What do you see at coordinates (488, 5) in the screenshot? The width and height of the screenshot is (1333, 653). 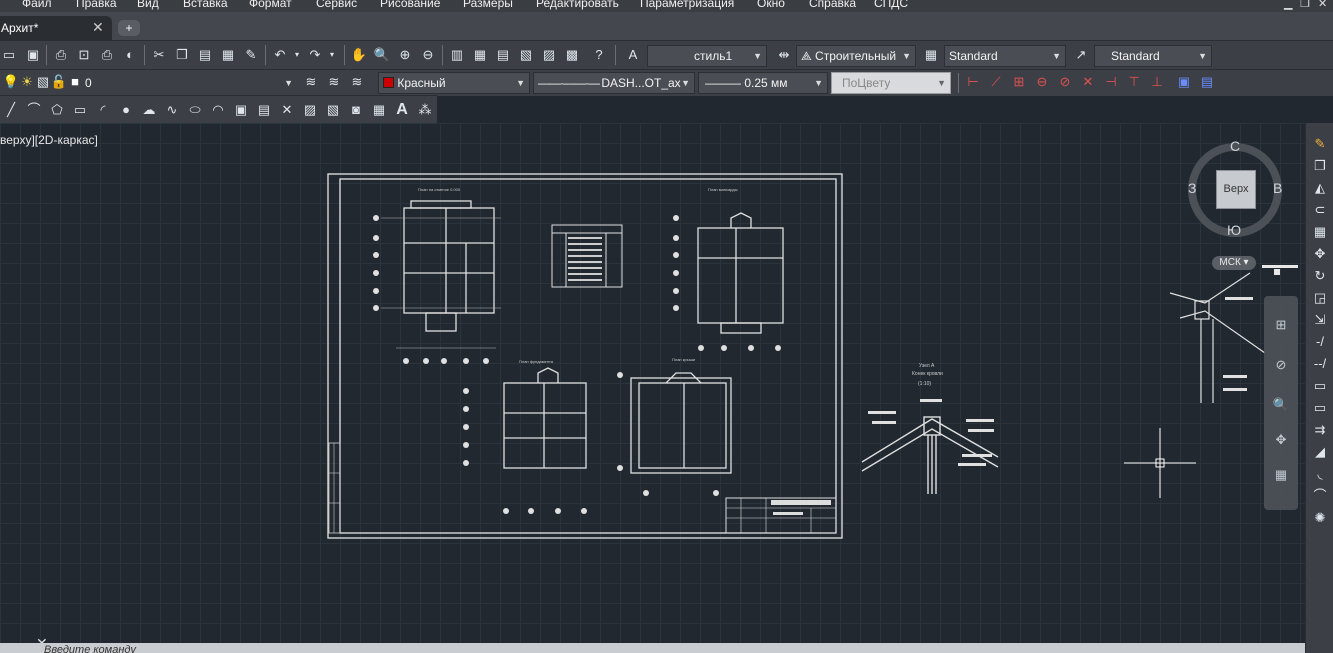 I see `menu-dimensions: Размеры` at bounding box center [488, 5].